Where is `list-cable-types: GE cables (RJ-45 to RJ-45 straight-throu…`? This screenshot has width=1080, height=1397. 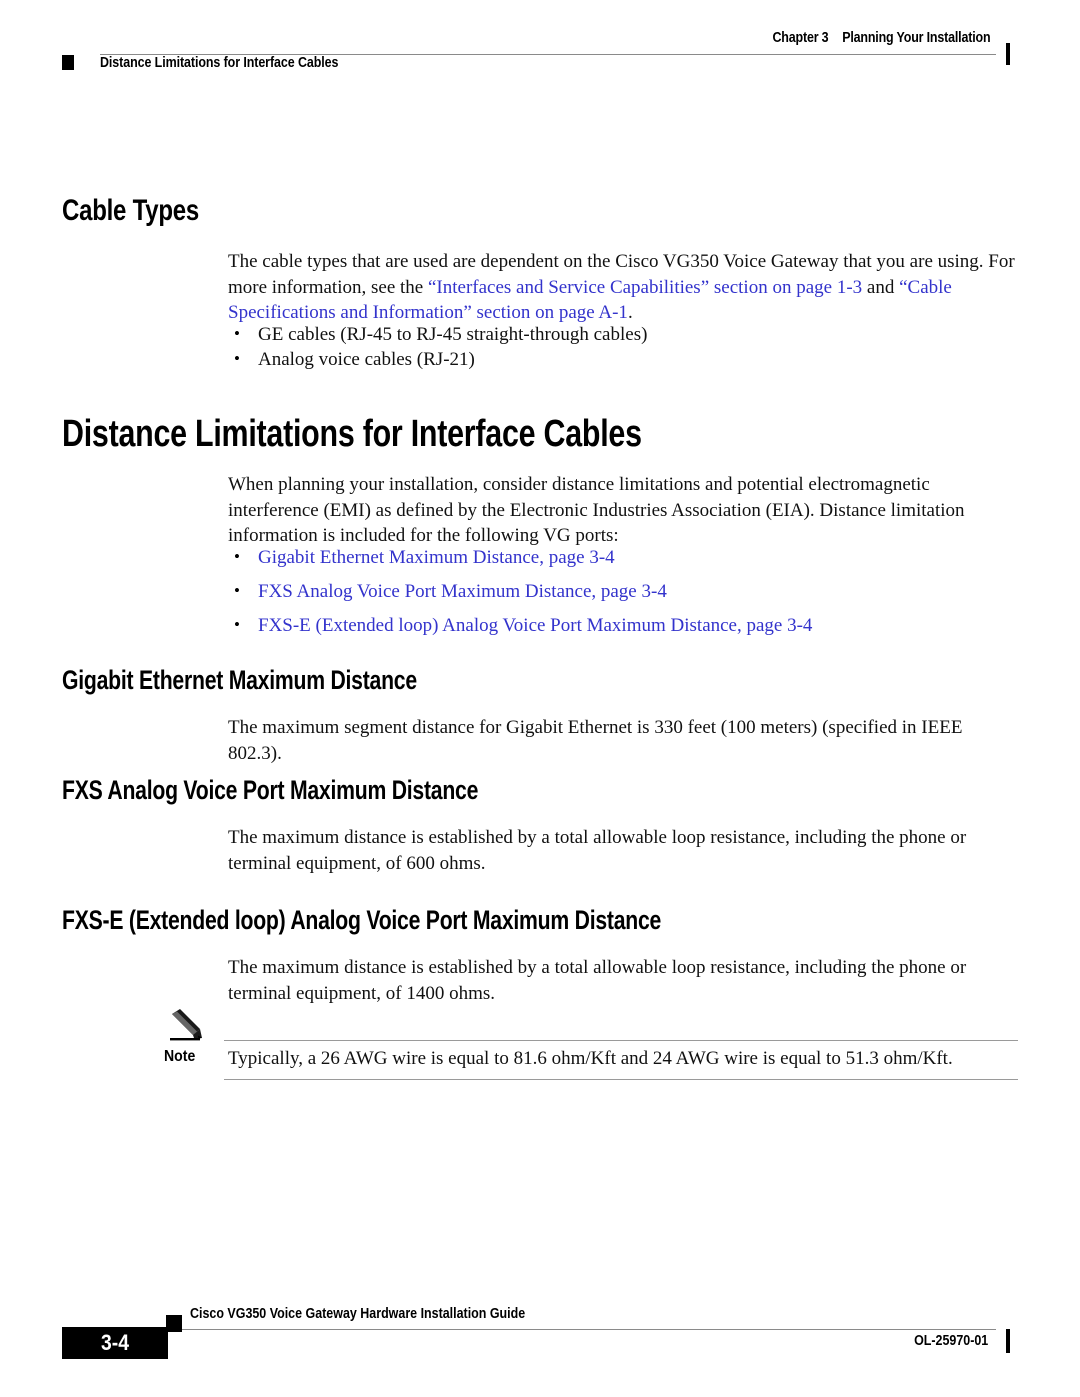
list-cable-types: GE cables (RJ-45 to RJ-45 straight-throu… is located at coordinates (623, 346).